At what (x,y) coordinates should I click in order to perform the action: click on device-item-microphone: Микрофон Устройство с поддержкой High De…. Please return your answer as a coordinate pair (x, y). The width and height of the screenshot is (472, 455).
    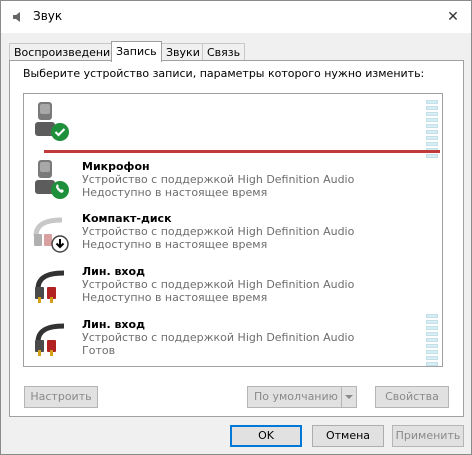
    Looking at the image, I should click on (233, 178).